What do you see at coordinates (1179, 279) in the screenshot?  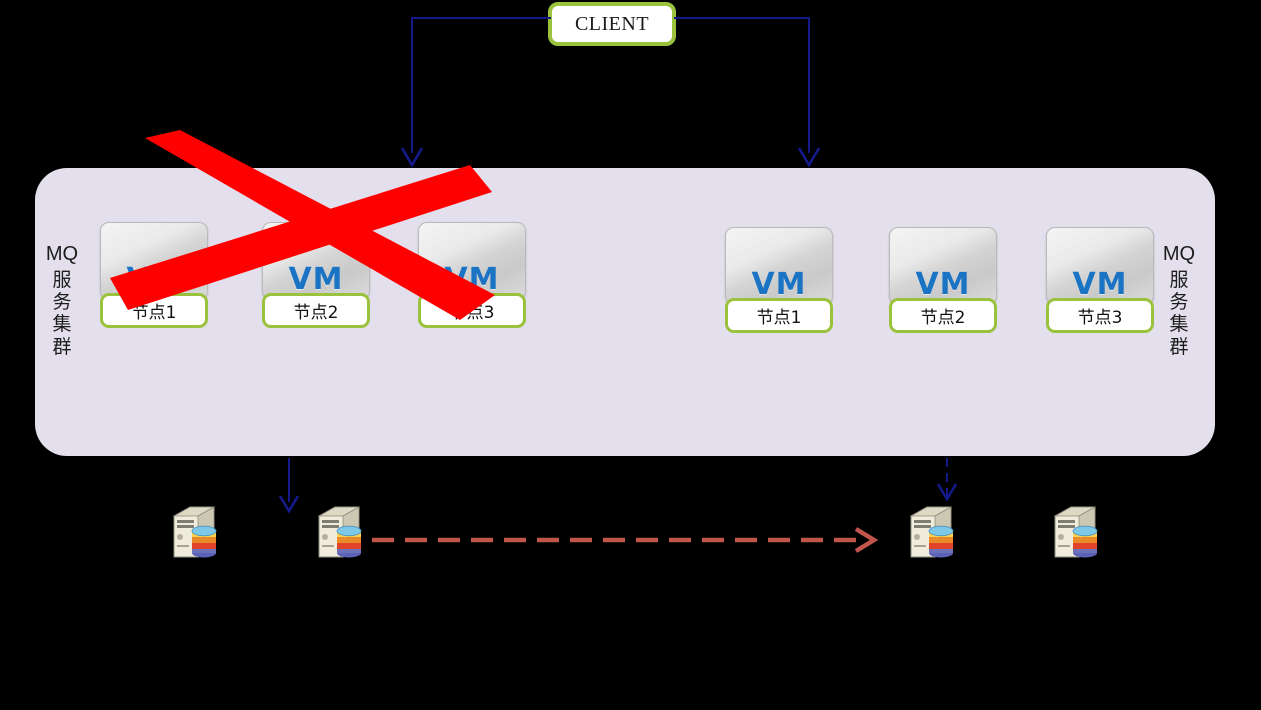 I see `mq-right-label-cn-0: 服` at bounding box center [1179, 279].